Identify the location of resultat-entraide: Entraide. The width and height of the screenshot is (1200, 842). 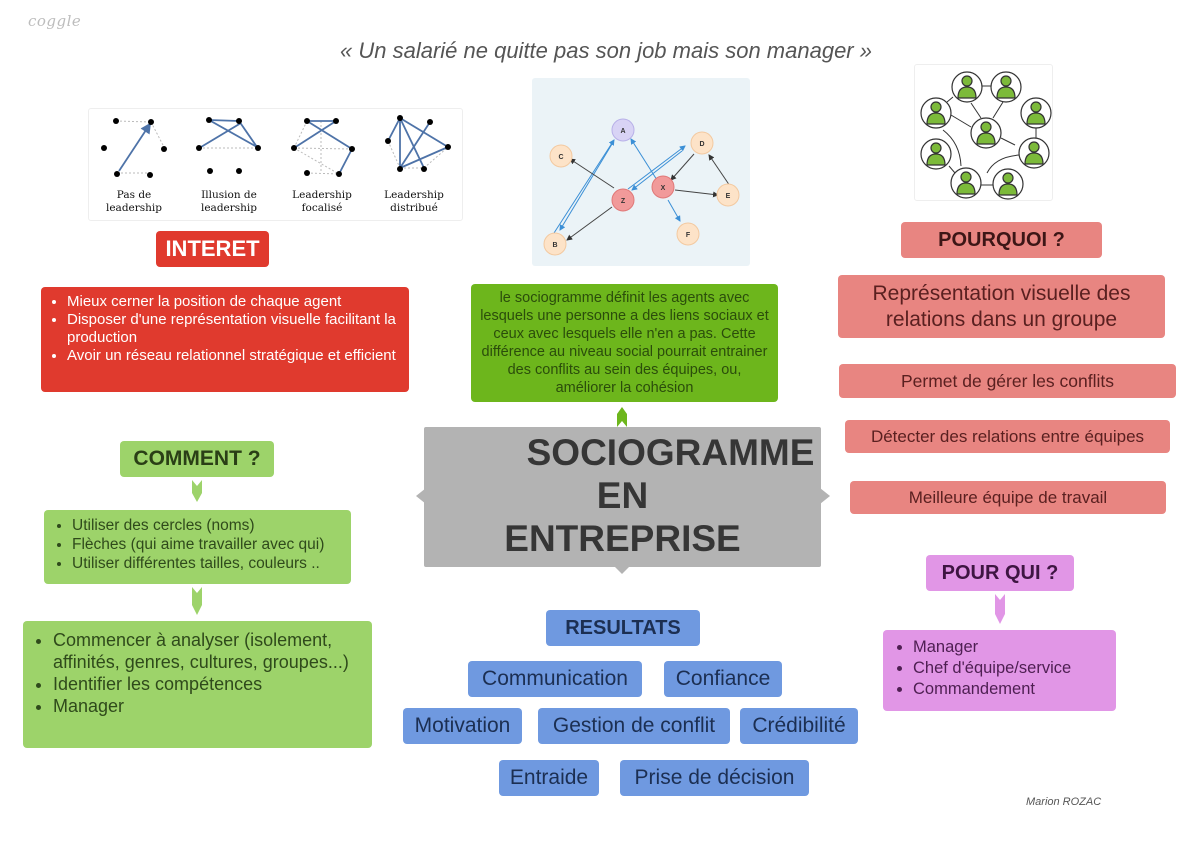
(549, 778).